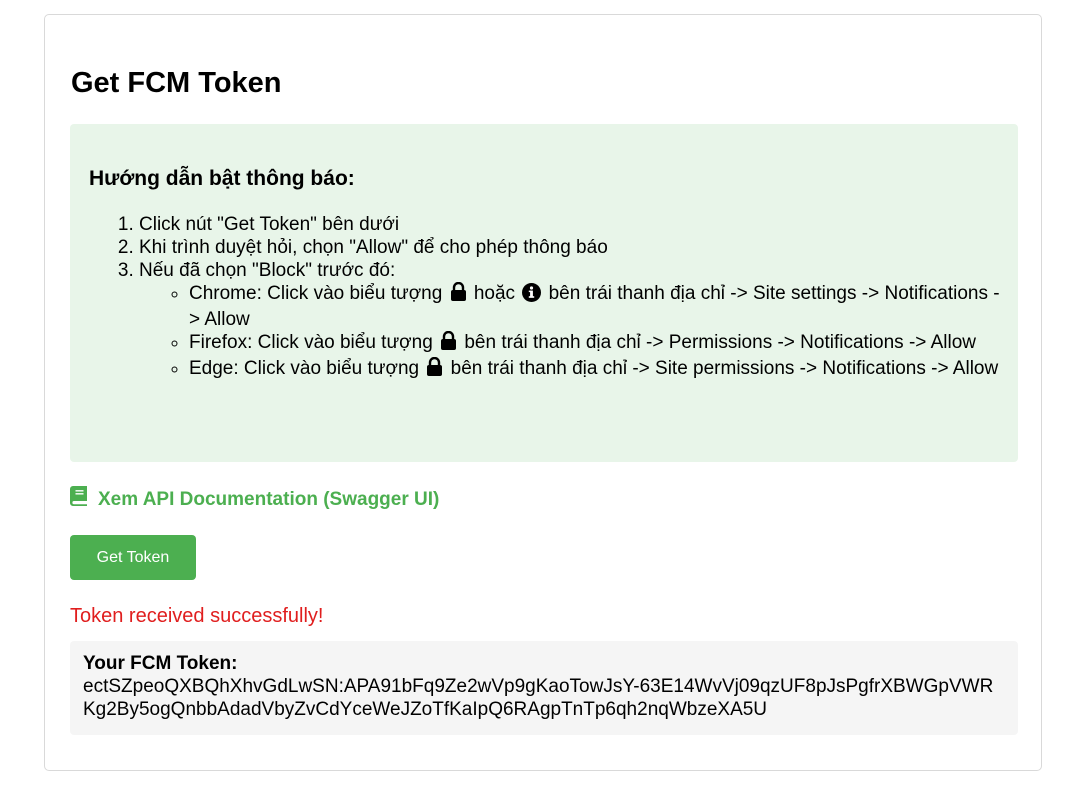 The height and width of the screenshot is (790, 1073). I want to click on step-item: Click nút "Get Token" bên dưới, so click(569, 224).